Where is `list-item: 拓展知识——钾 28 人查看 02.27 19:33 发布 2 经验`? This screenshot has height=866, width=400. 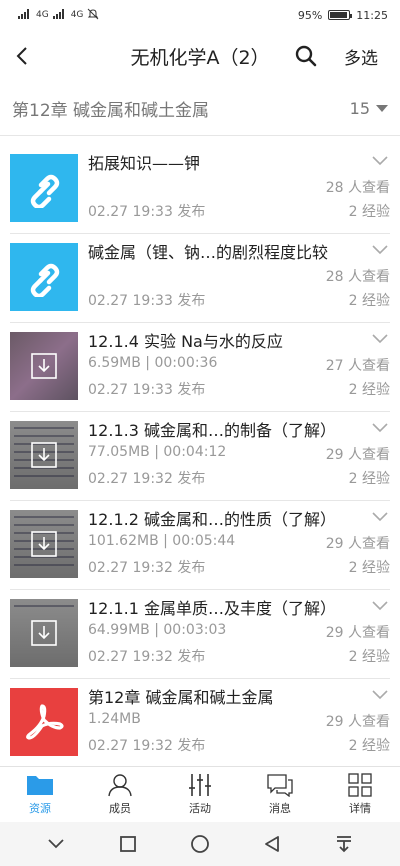
list-item: 拓展知识——钾 28 人查看 02.27 19:33 发布 2 经验 is located at coordinates (200, 188).